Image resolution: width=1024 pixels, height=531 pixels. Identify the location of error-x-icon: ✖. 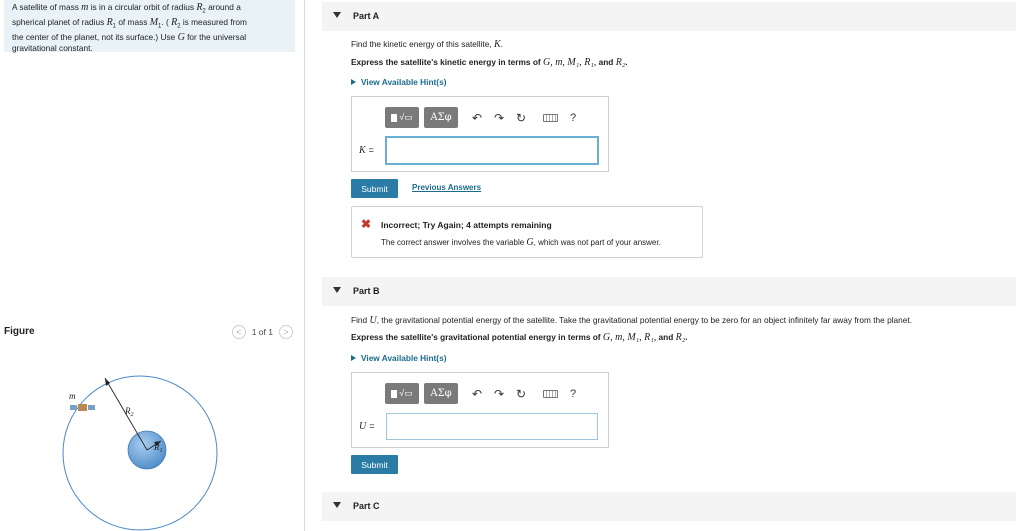
(366, 224).